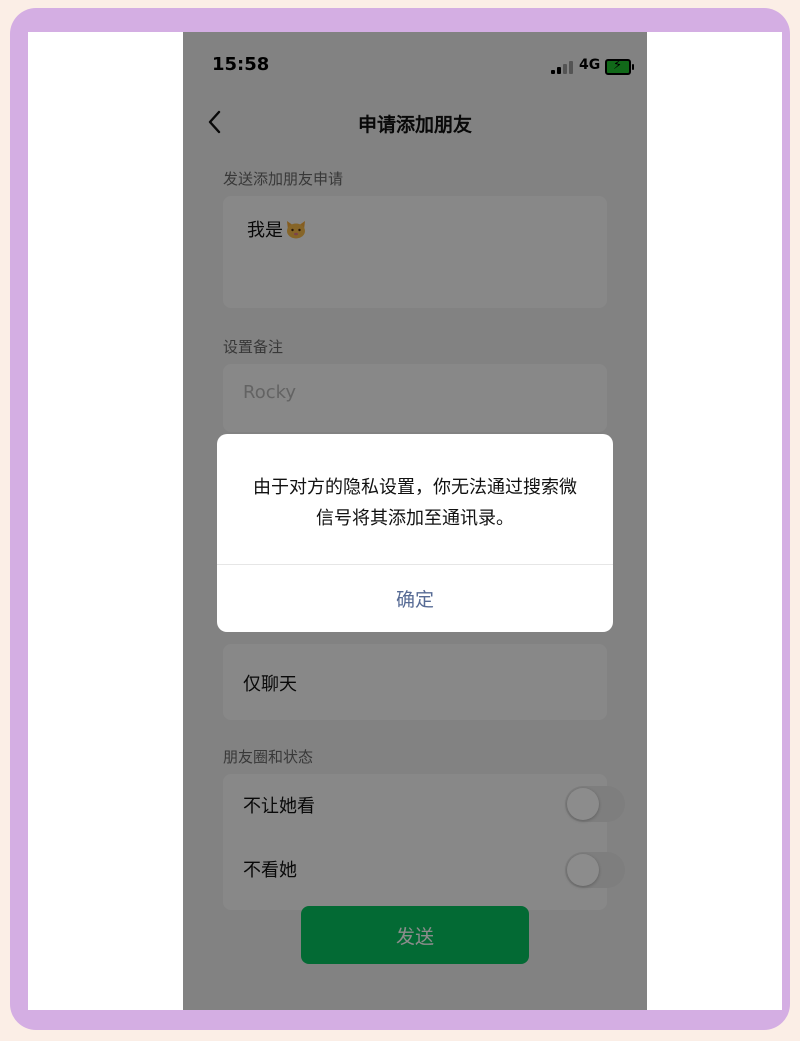  Describe the element at coordinates (415, 598) in the screenshot. I see `confirm-button: 确定` at that location.